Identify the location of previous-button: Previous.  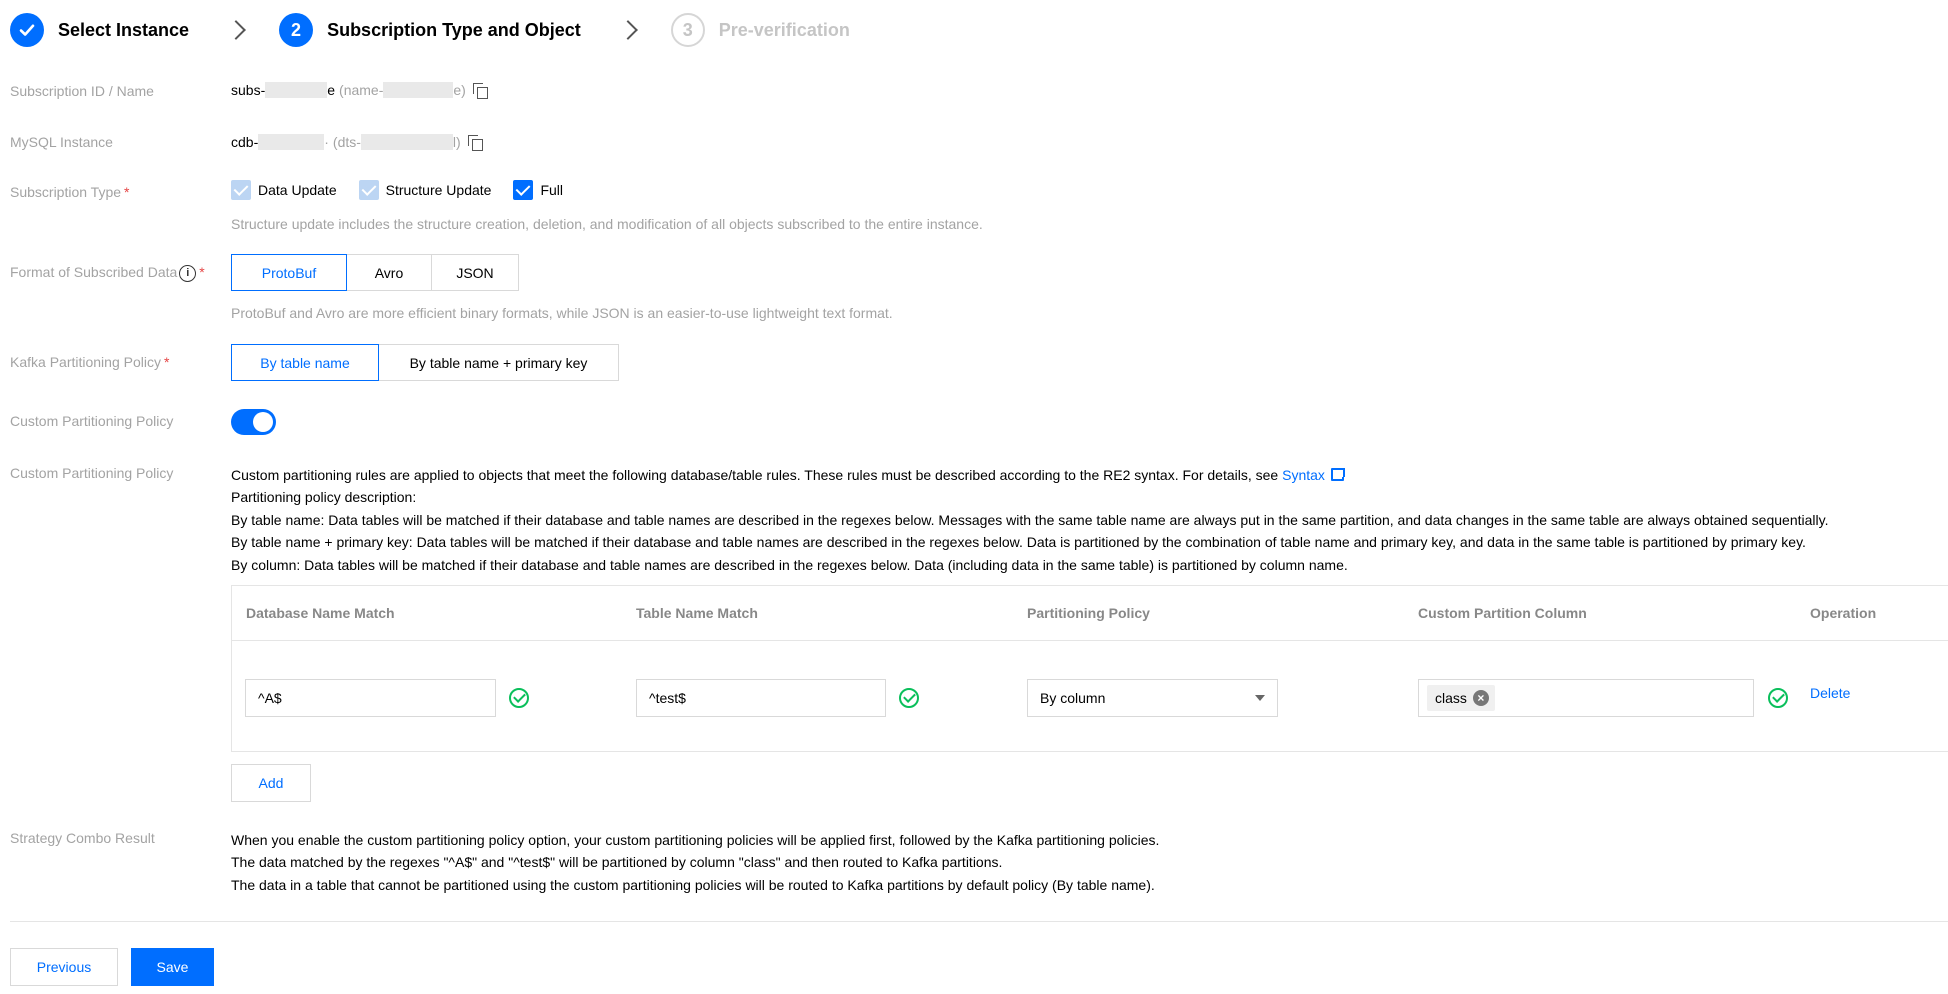
(64, 967).